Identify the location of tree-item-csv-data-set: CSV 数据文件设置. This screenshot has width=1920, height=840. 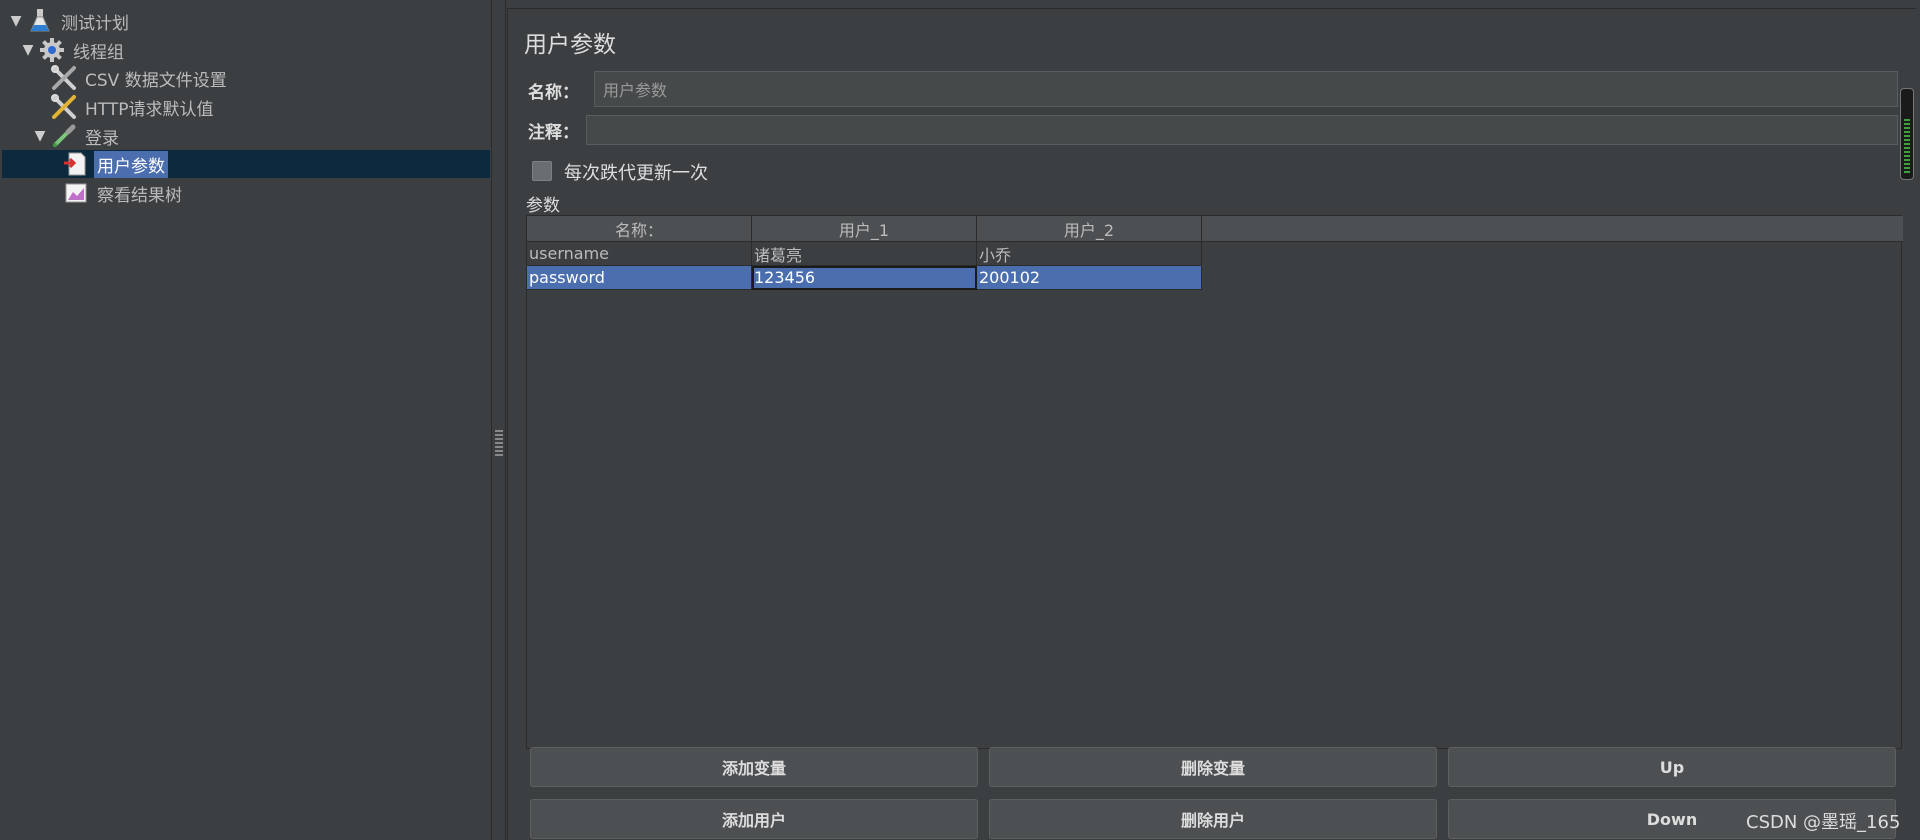
(140, 78).